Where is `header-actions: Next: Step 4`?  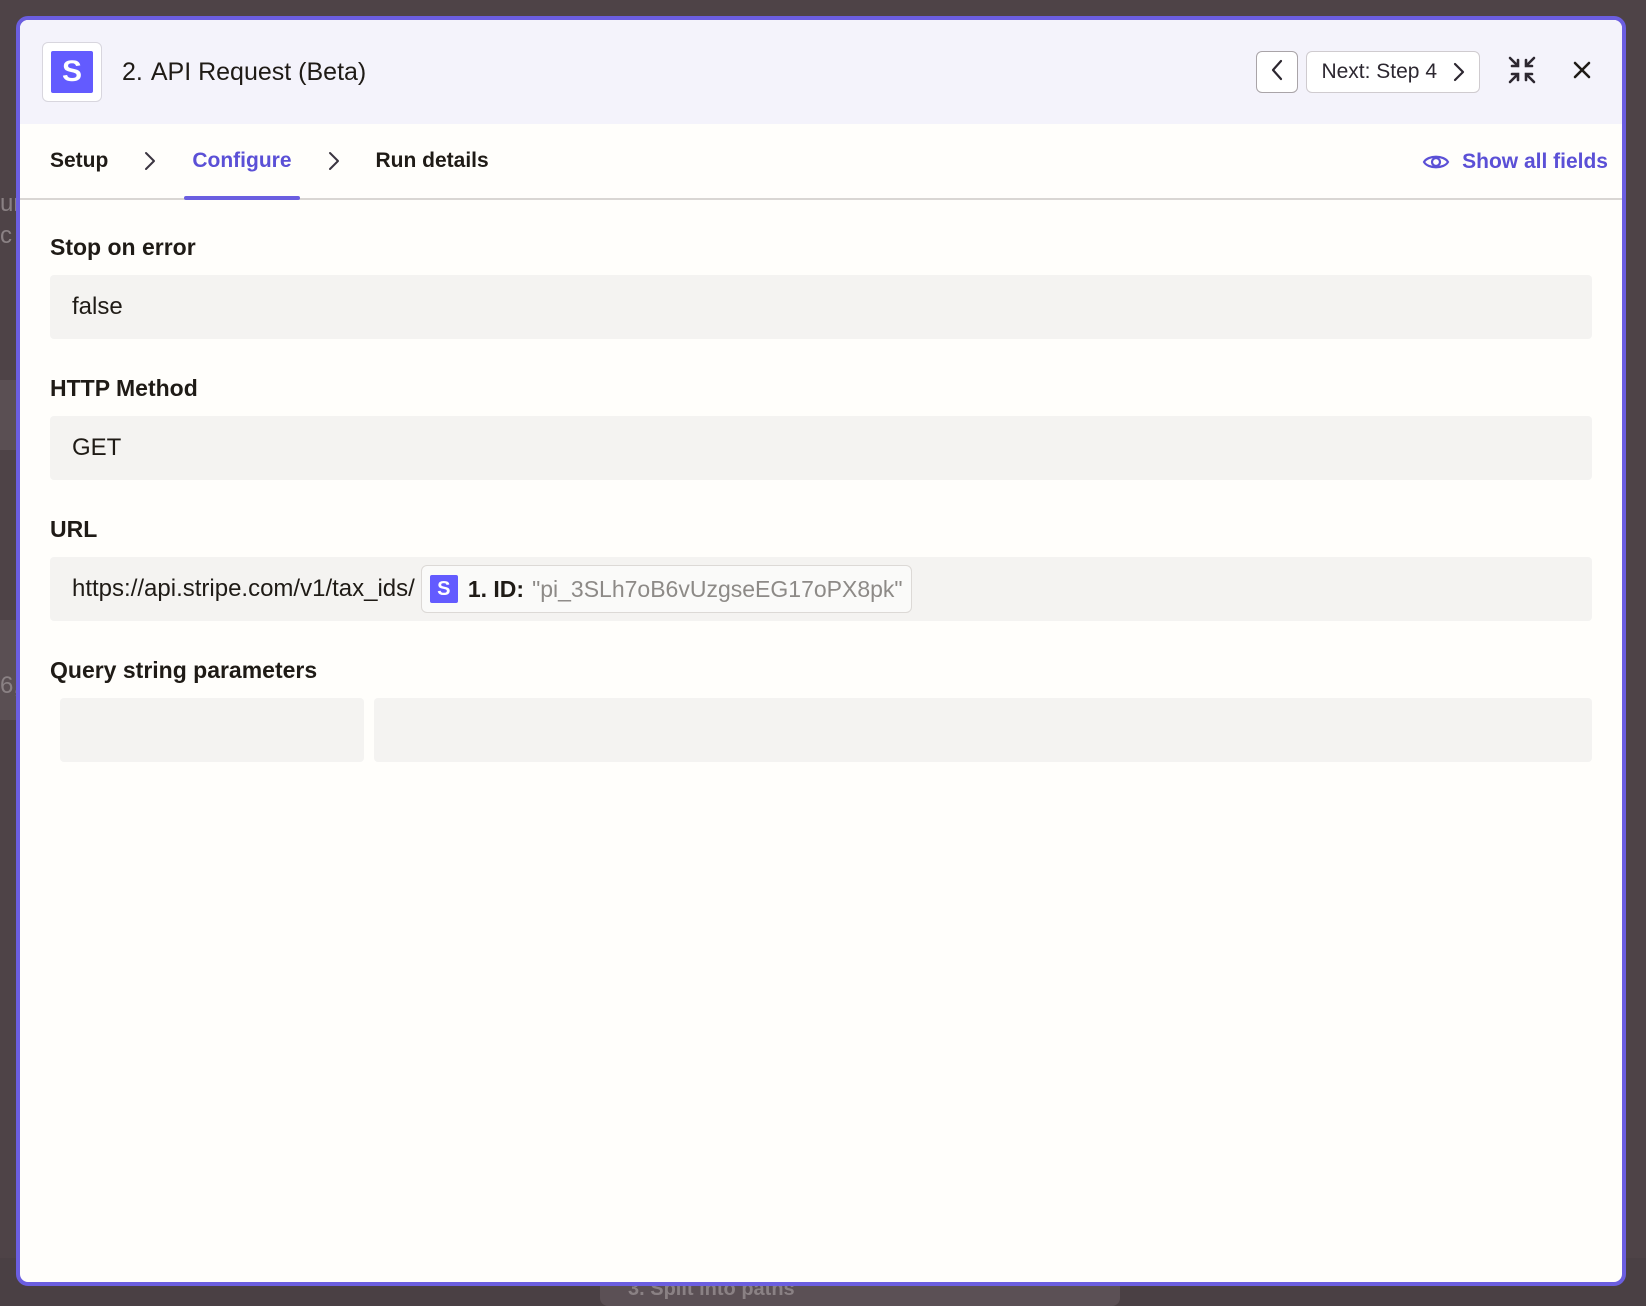 header-actions: Next: Step 4 is located at coordinates (1428, 72).